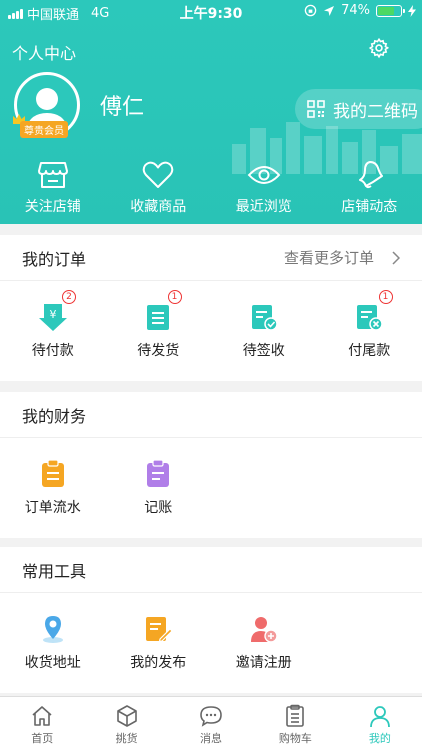 This screenshot has height=750, width=422. I want to click on location-pin-icon, so click(52, 629).